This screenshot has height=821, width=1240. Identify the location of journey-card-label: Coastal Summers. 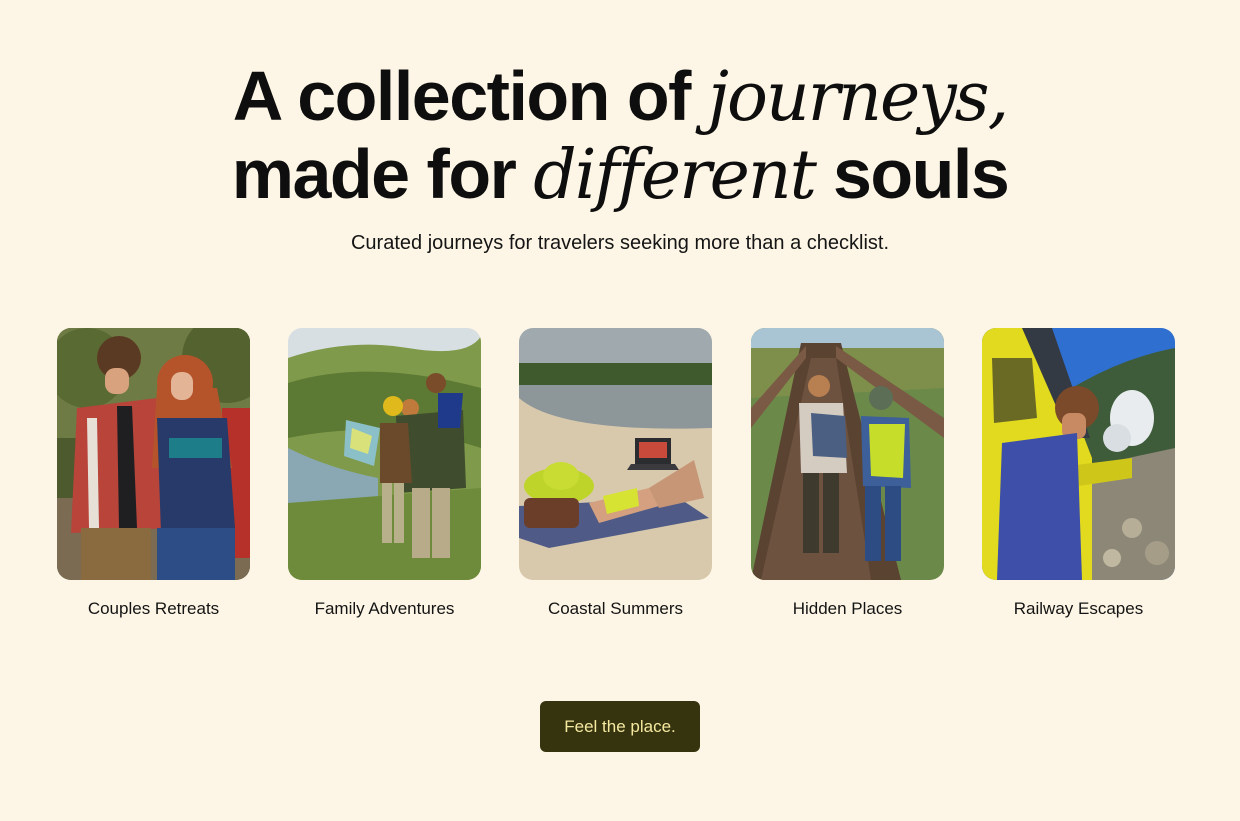
(615, 609).